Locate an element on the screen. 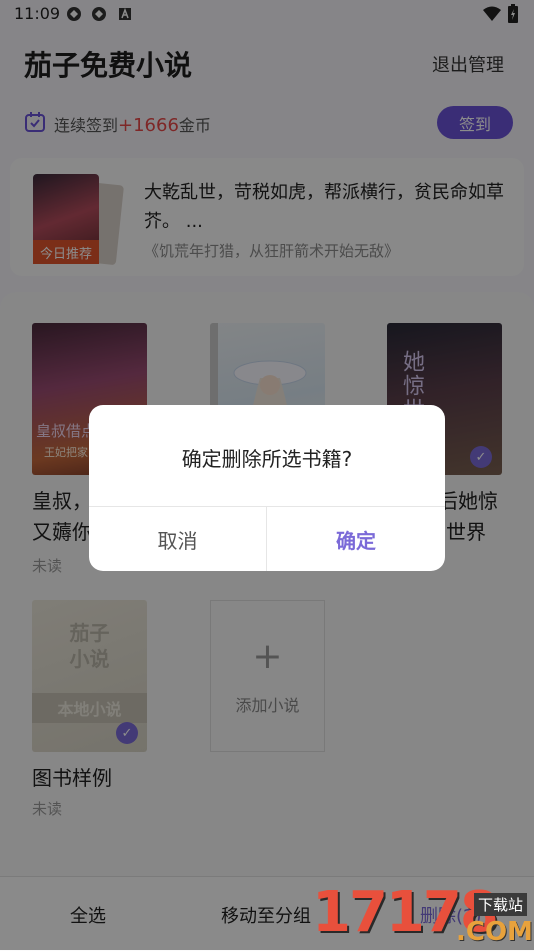  cancel-button: 取消 is located at coordinates (177, 539).